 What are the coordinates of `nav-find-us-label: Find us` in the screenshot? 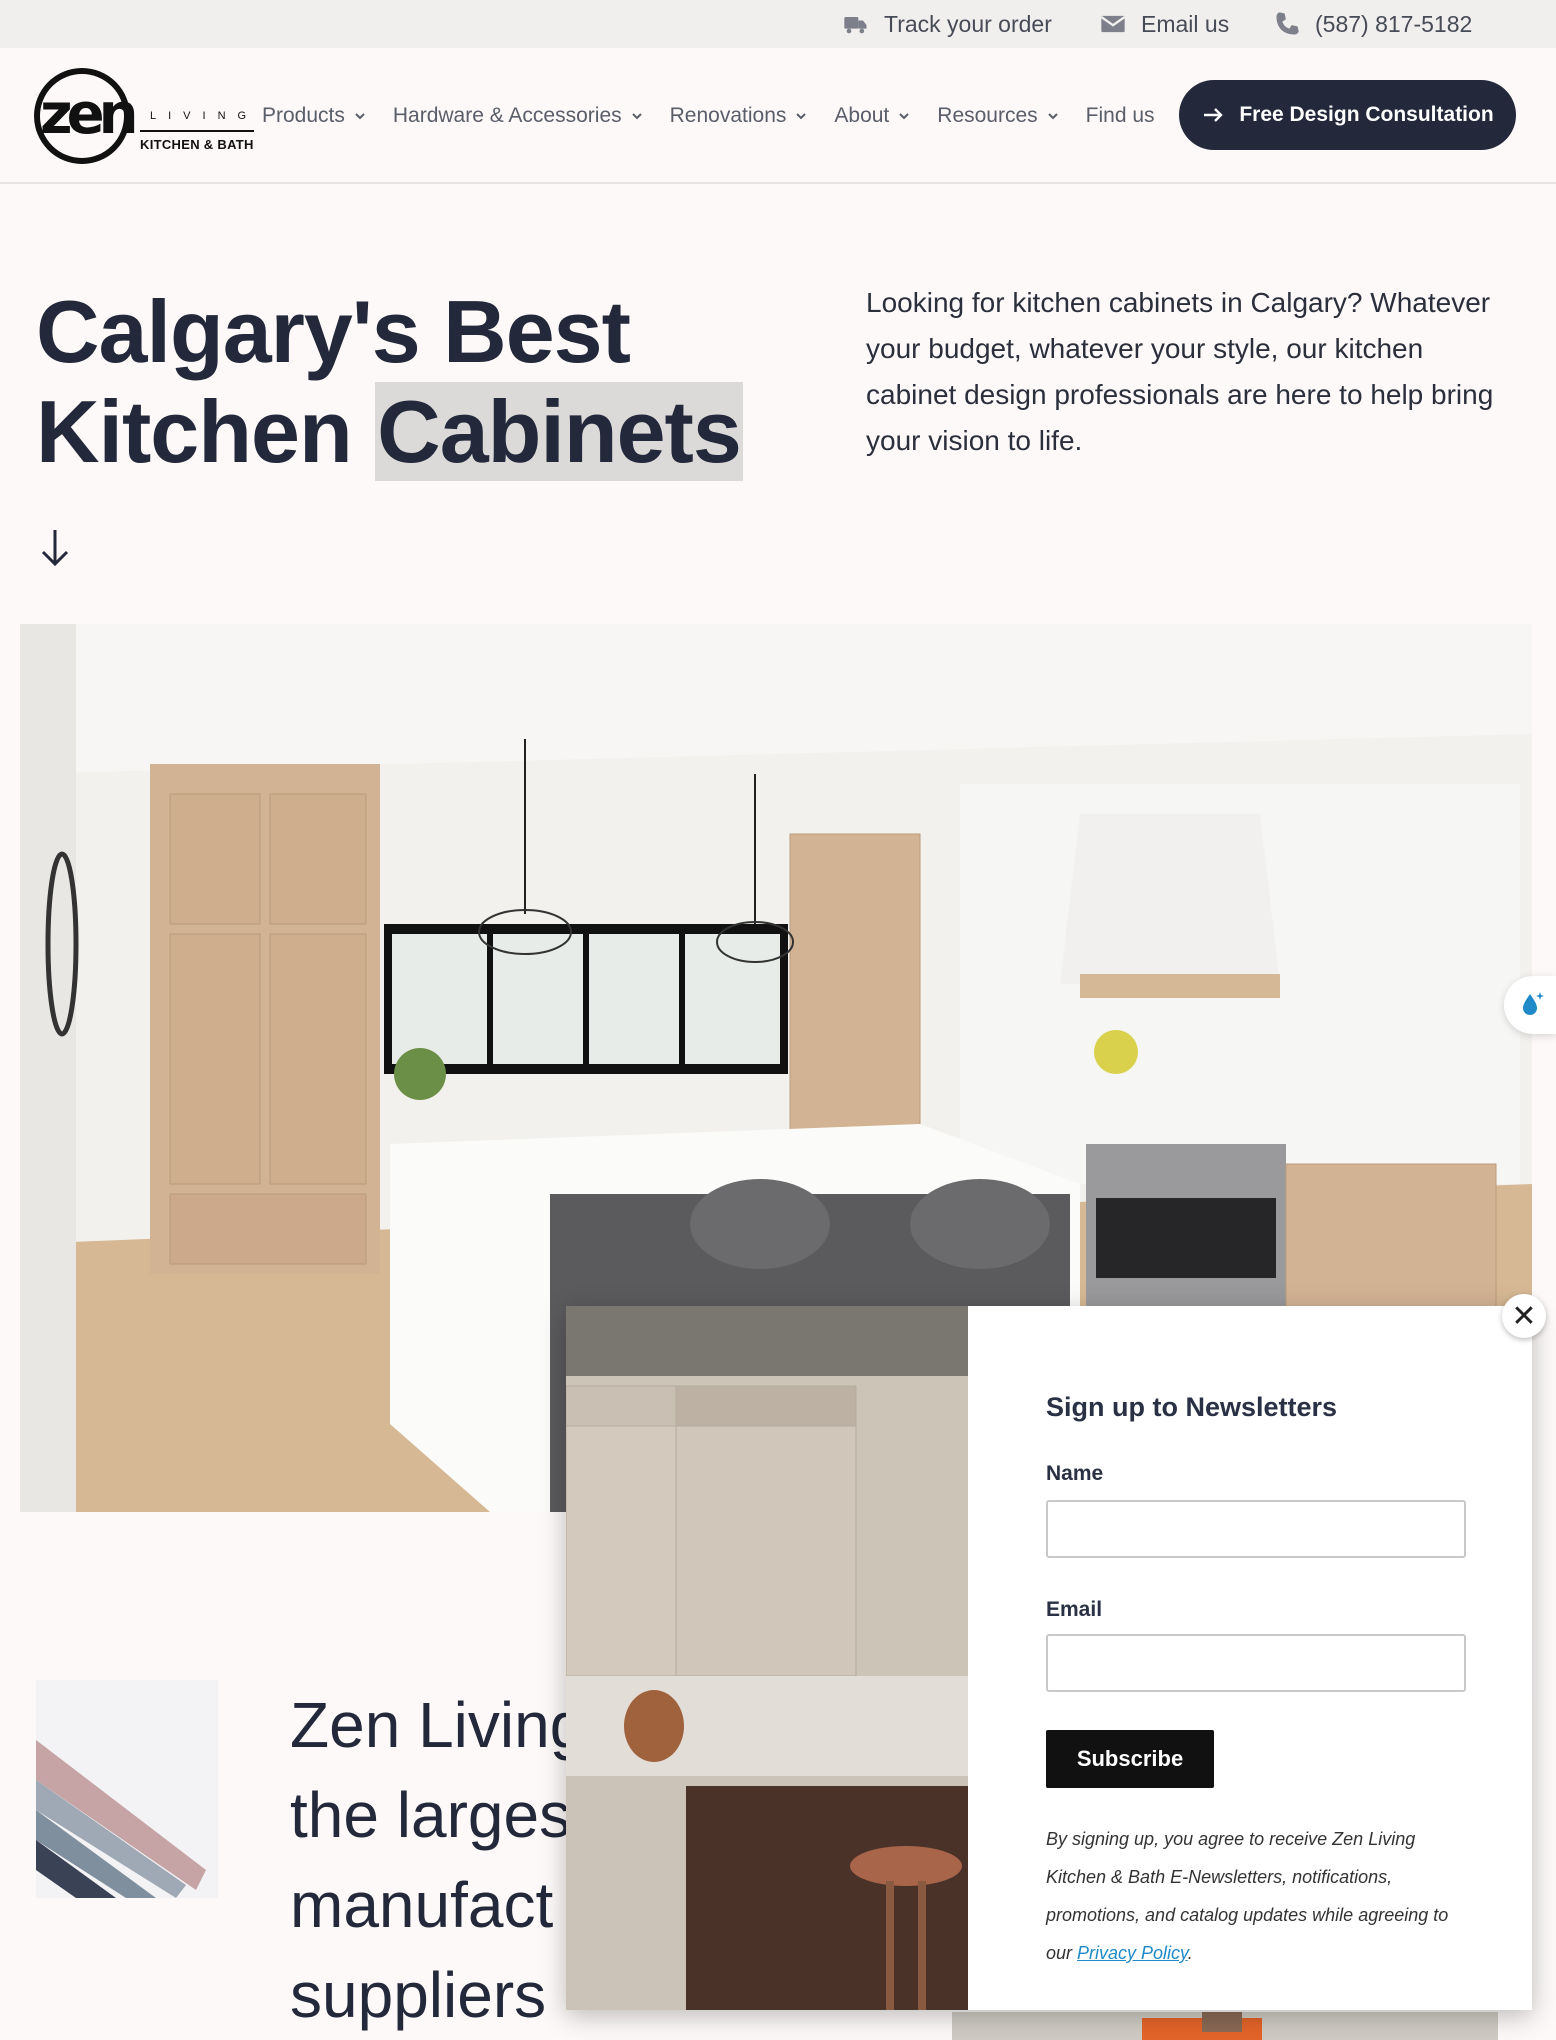 It's located at (1120, 115).